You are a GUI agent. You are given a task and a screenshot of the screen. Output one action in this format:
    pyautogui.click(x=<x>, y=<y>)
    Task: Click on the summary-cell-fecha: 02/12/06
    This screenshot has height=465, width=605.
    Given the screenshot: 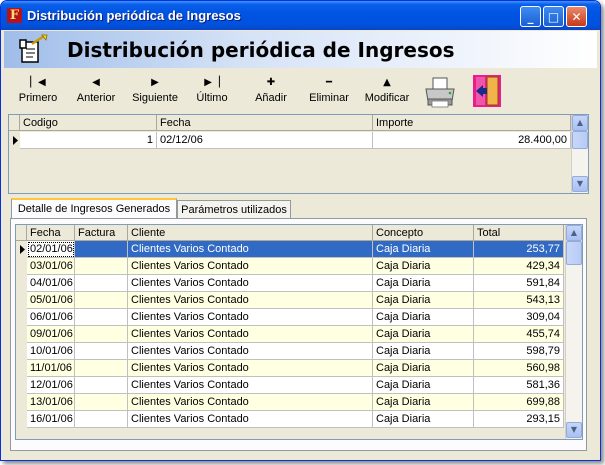 What is the action you would take?
    pyautogui.click(x=265, y=140)
    